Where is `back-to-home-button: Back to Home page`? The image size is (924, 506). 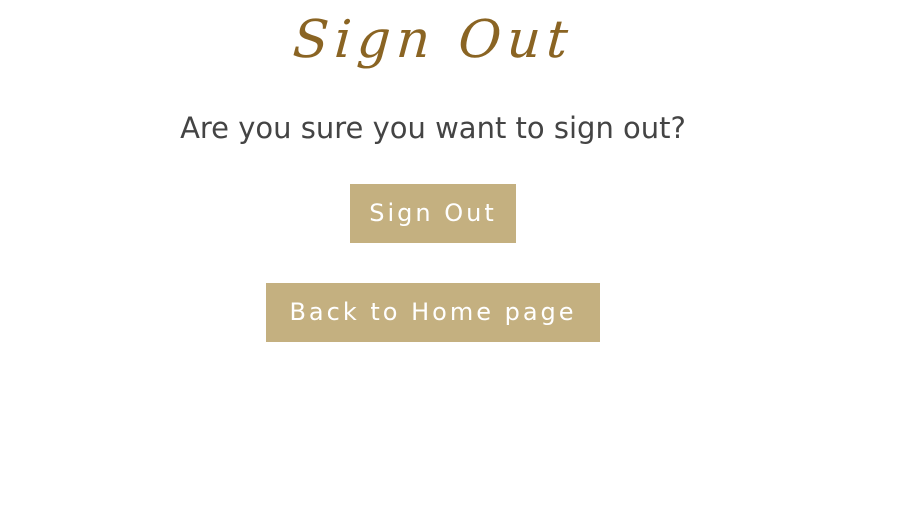 back-to-home-button: Back to Home page is located at coordinates (433, 312).